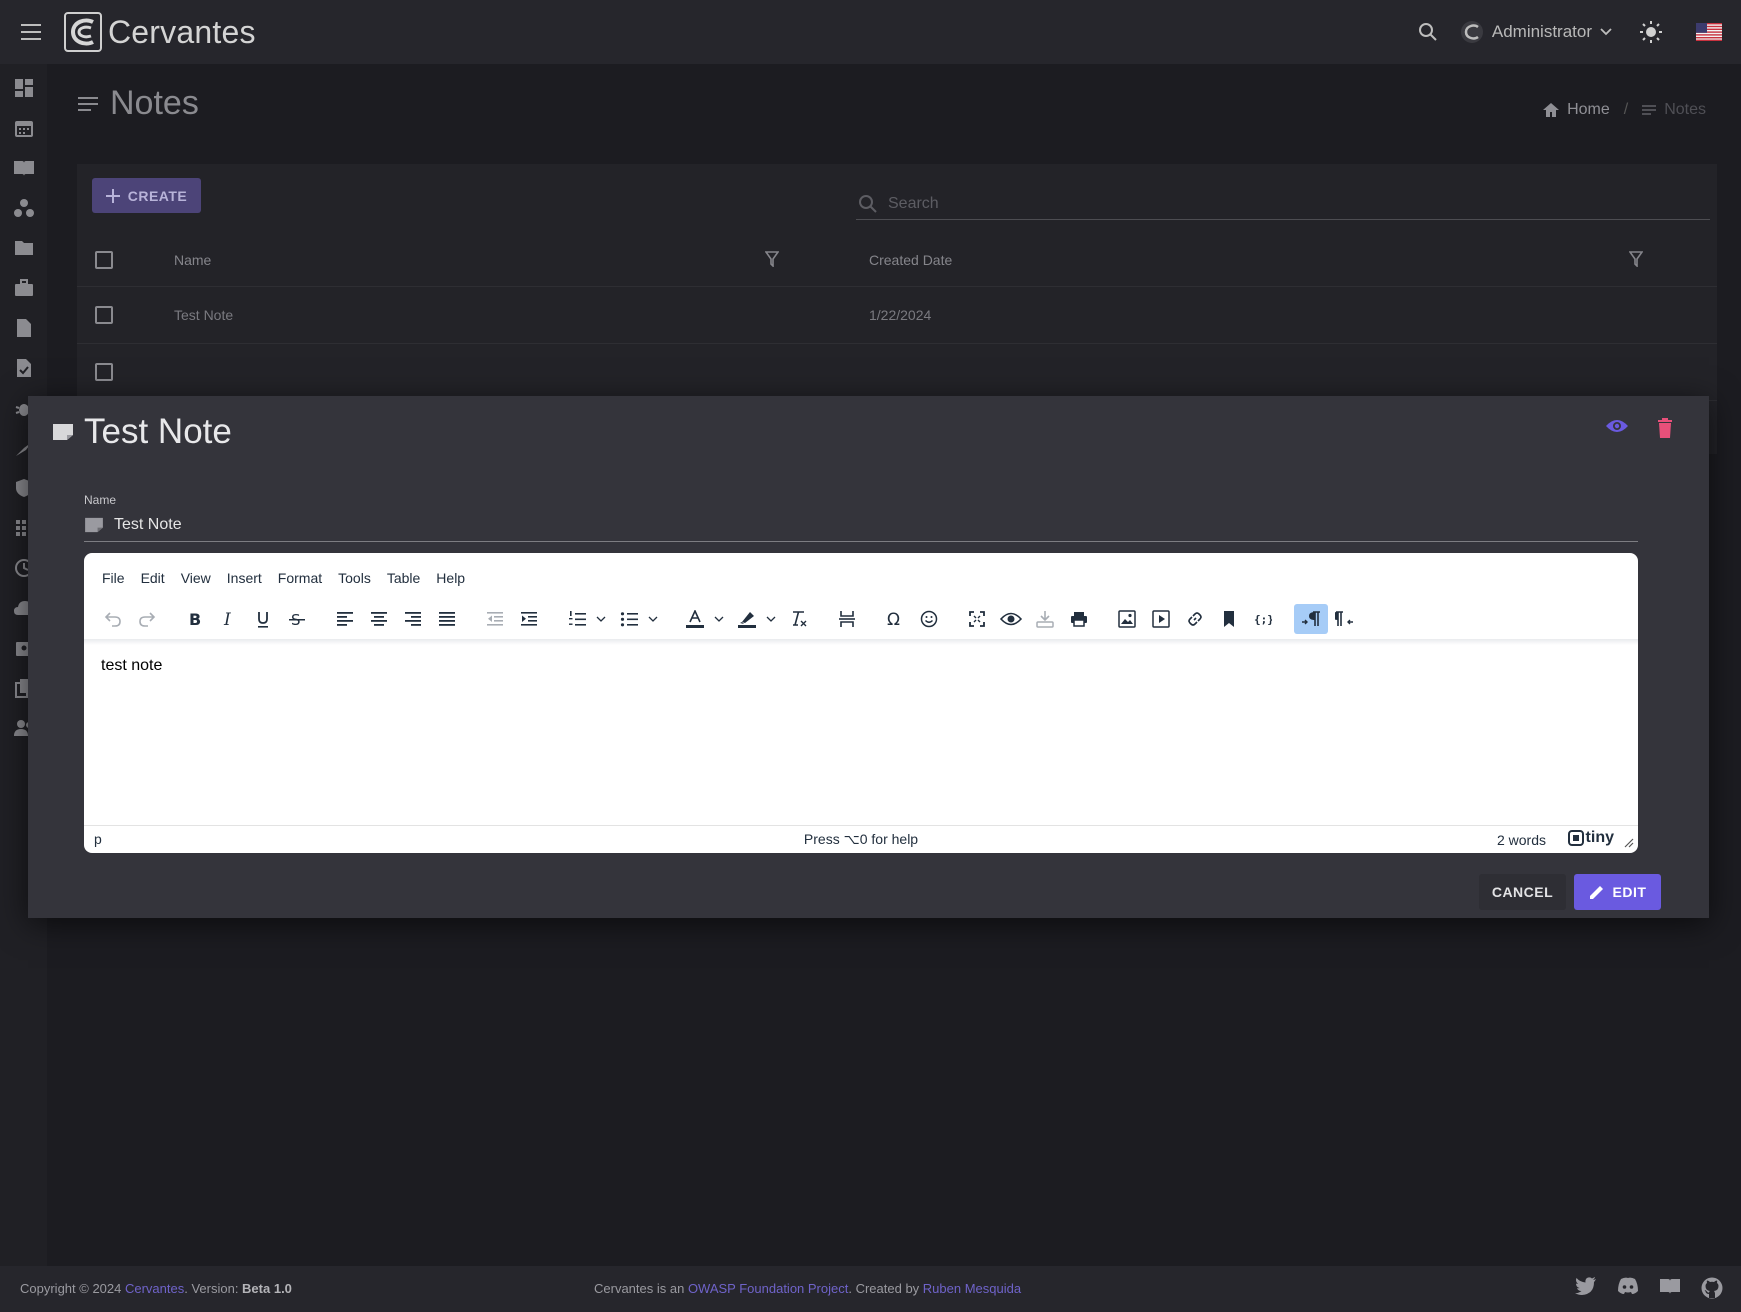  Describe the element at coordinates (577, 619) in the screenshot. I see `numbered-list-icon` at that location.